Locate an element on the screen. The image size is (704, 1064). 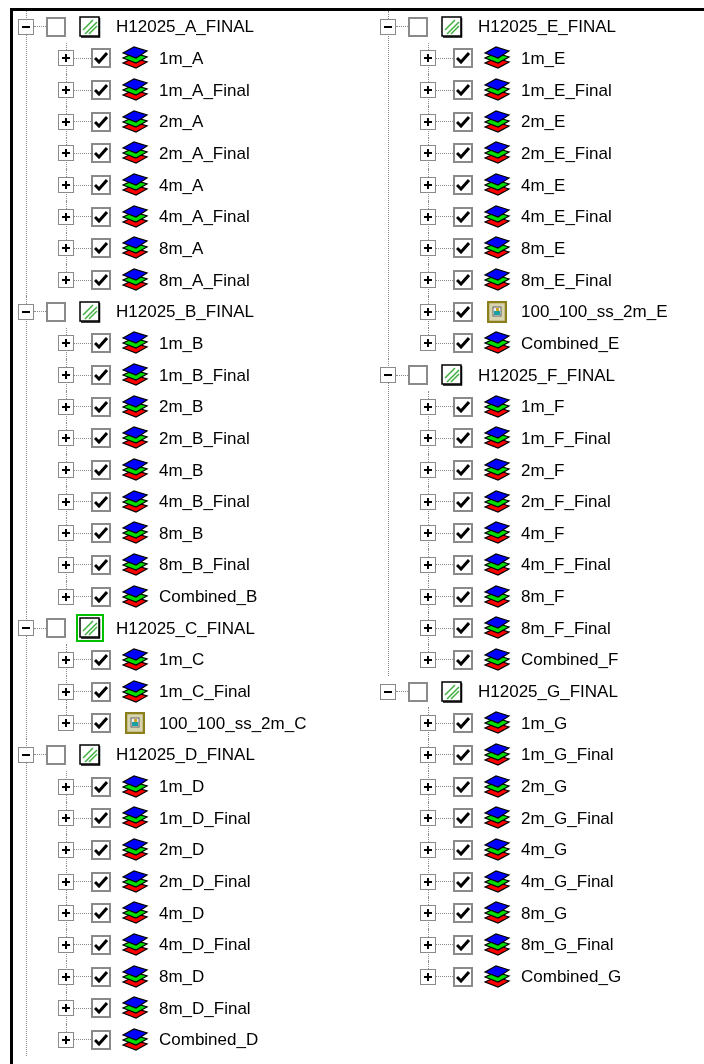
layer-label: 4m_D is located at coordinates (182, 913).